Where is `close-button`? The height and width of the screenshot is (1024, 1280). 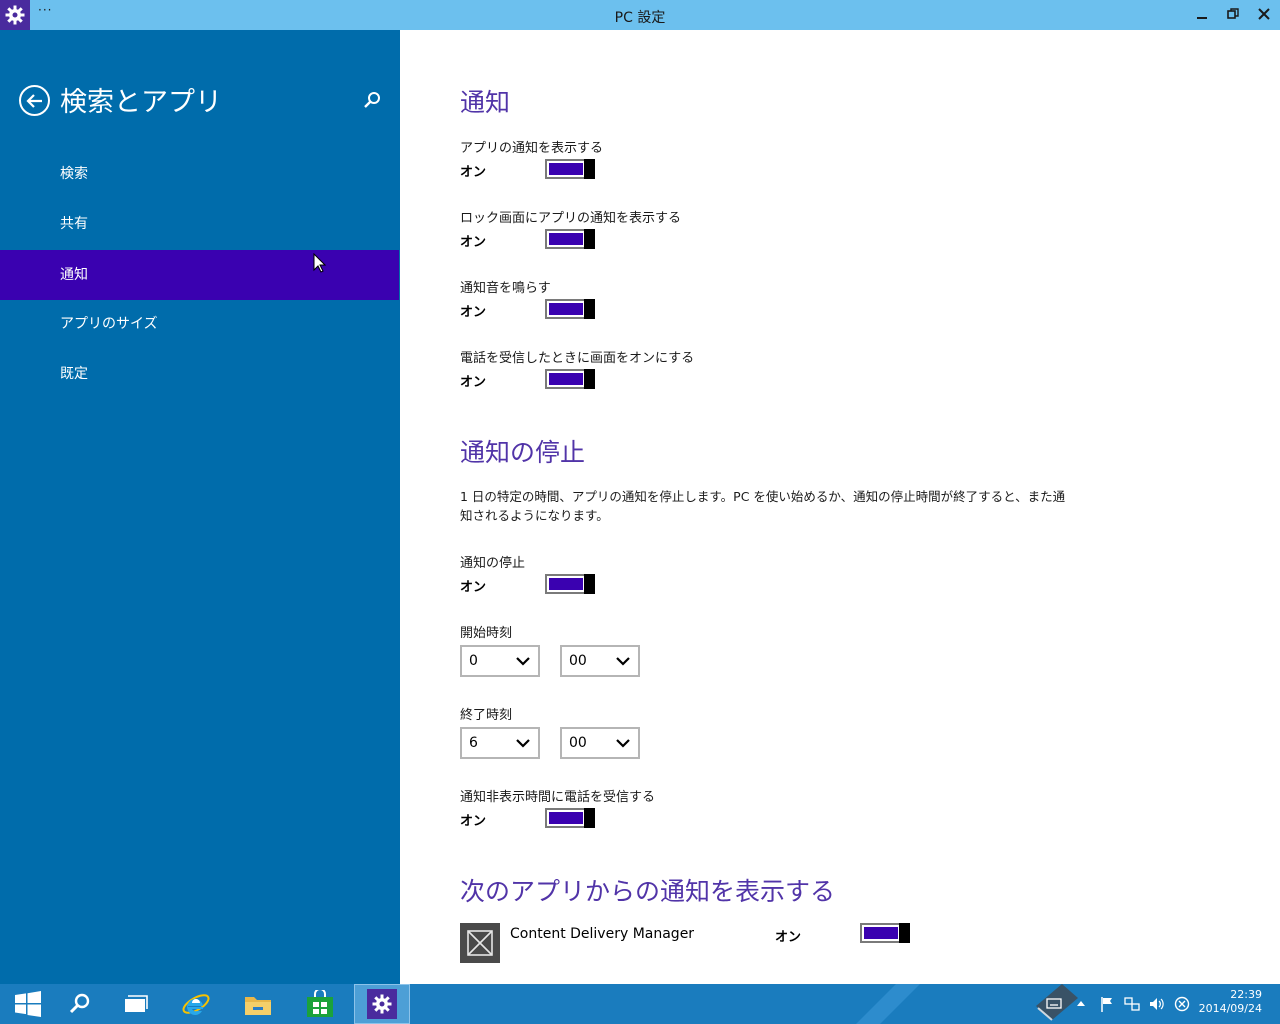
close-button is located at coordinates (1264, 15).